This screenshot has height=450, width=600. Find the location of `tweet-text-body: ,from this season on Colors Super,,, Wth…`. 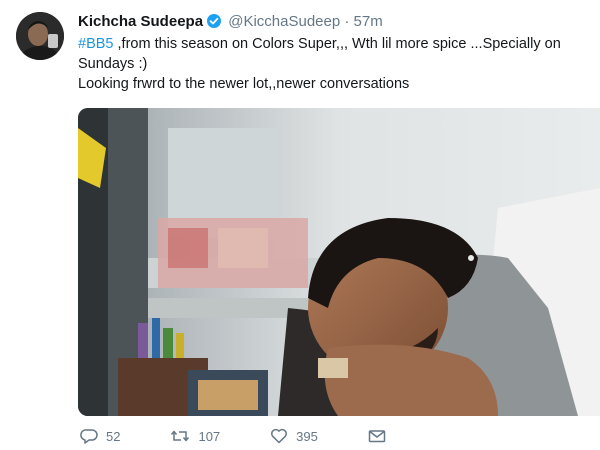

tweet-text-body: ,from this season on Colors Super,,, Wth… is located at coordinates (319, 54).